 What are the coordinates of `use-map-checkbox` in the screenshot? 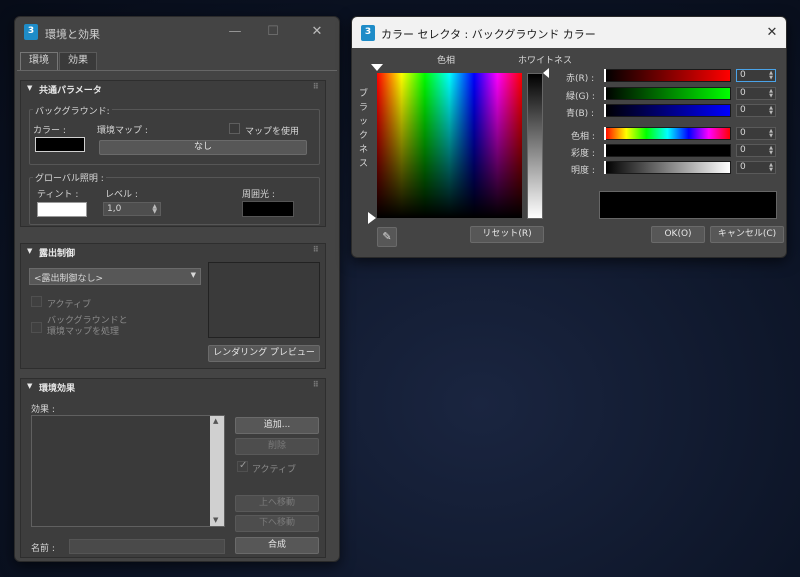 It's located at (234, 128).